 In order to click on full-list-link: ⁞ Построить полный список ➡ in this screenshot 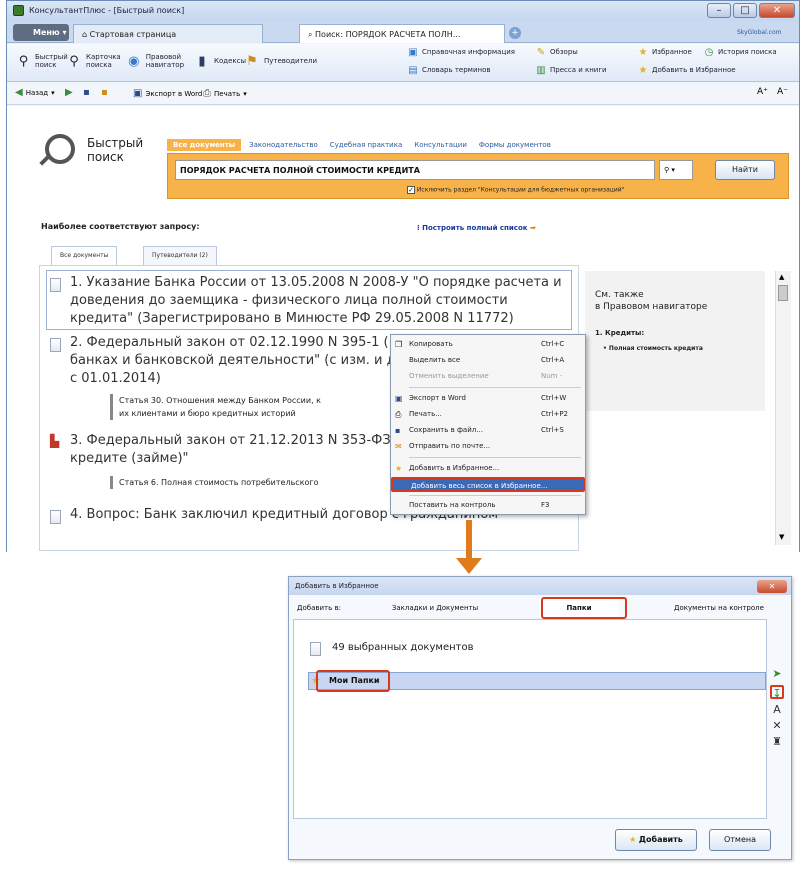, I will do `click(476, 228)`.